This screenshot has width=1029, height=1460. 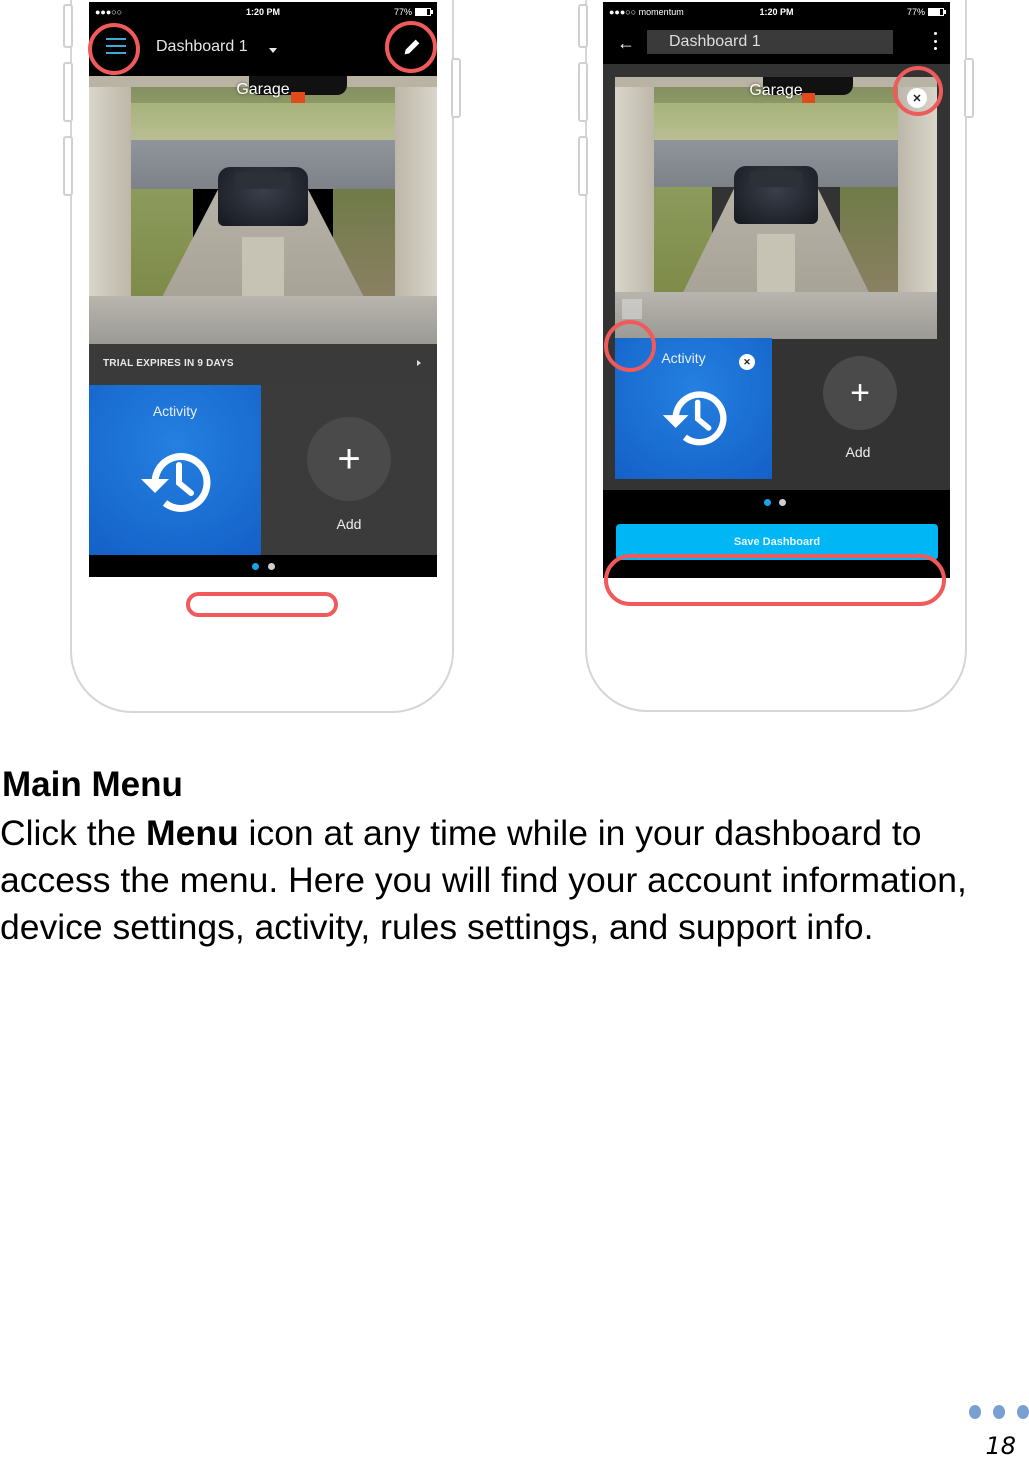 I want to click on activity-tile: Activity, so click(x=175, y=470).